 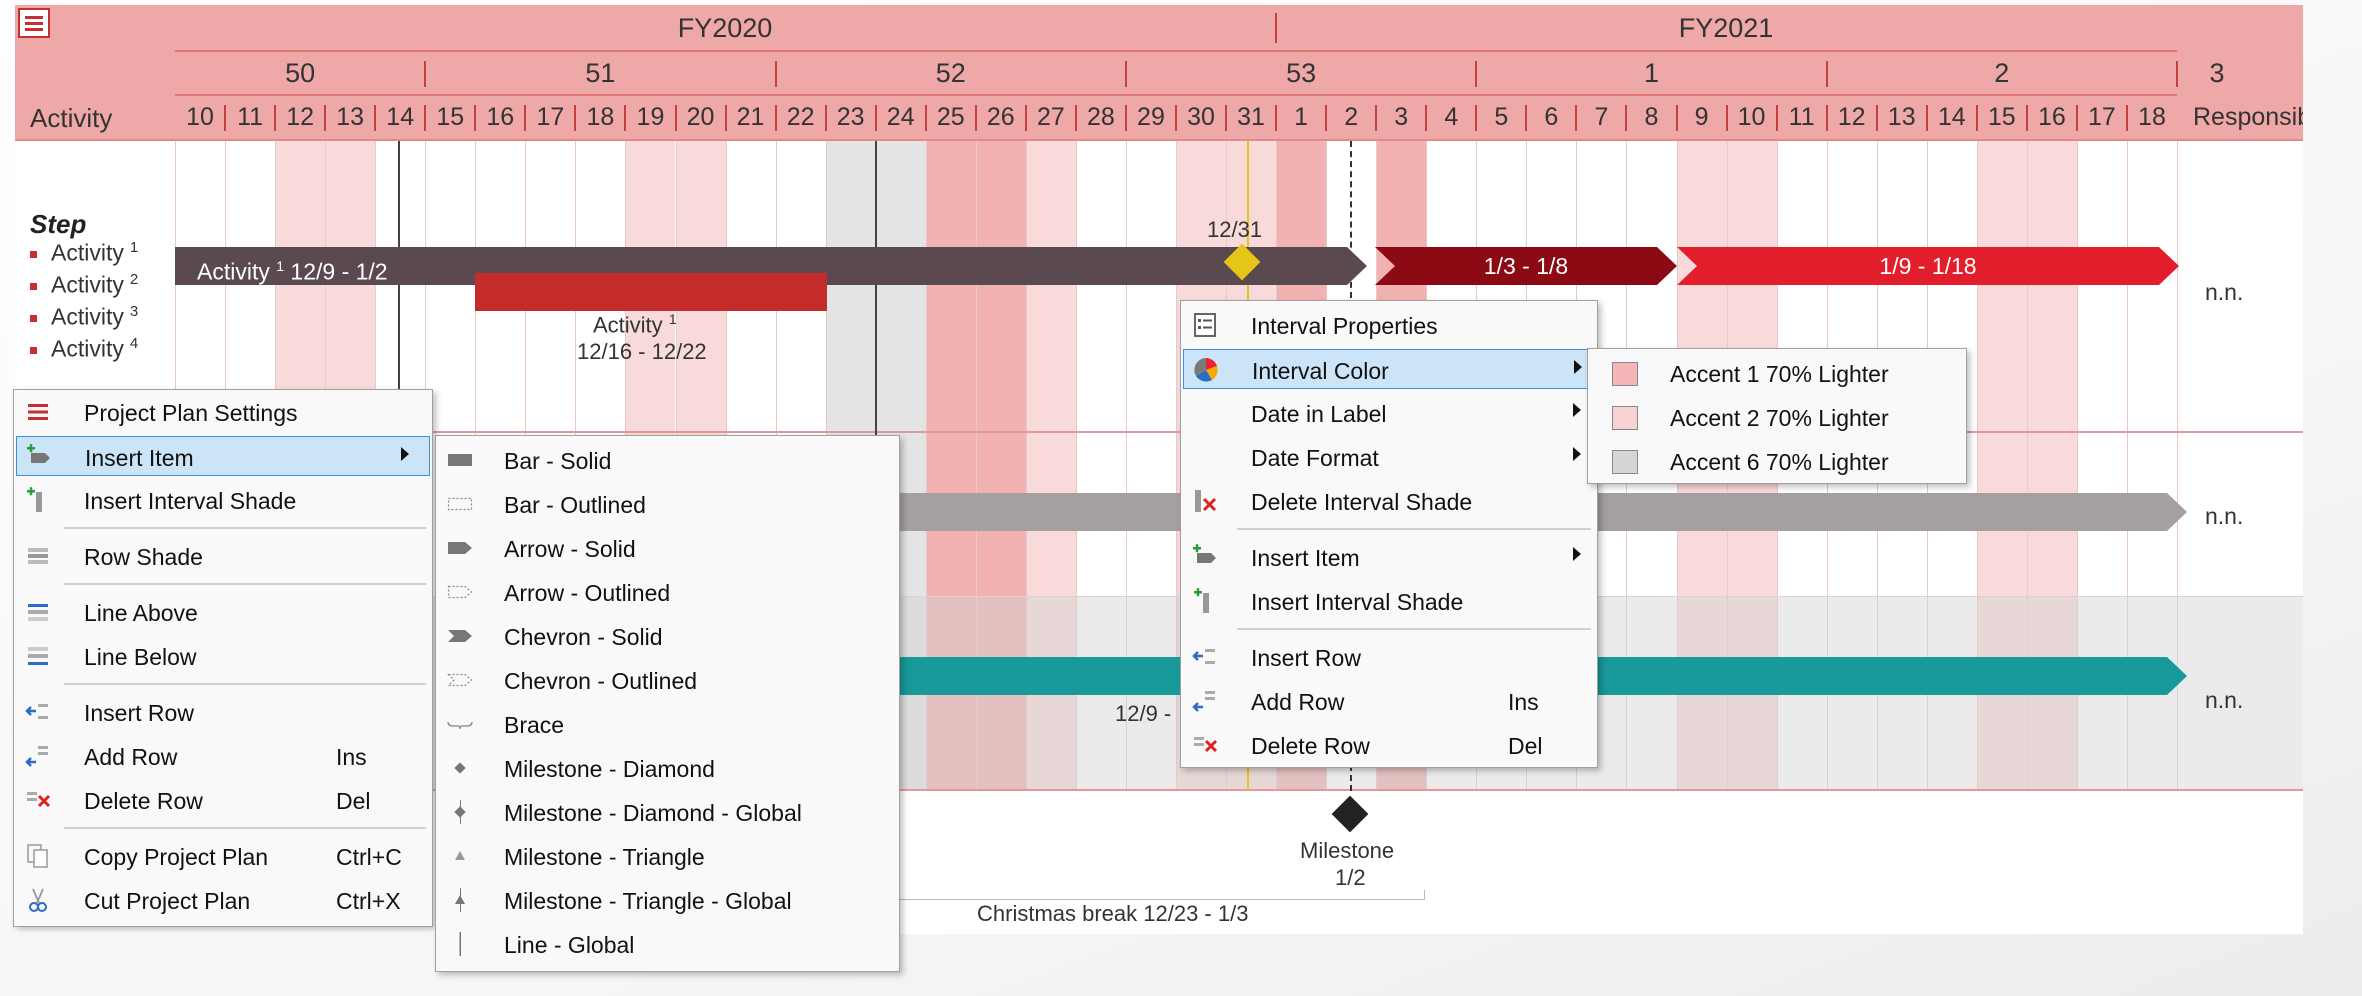 I want to click on menu-item-label: Line - Global, so click(x=569, y=945).